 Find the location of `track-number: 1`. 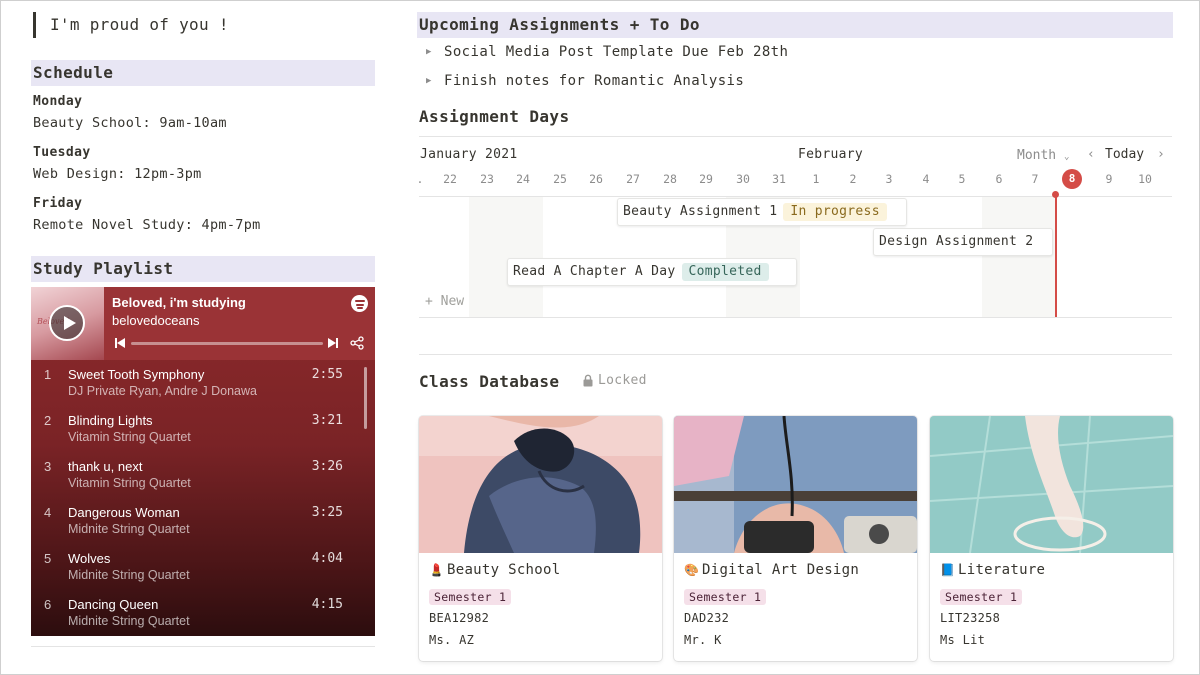

track-number: 1 is located at coordinates (48, 374).